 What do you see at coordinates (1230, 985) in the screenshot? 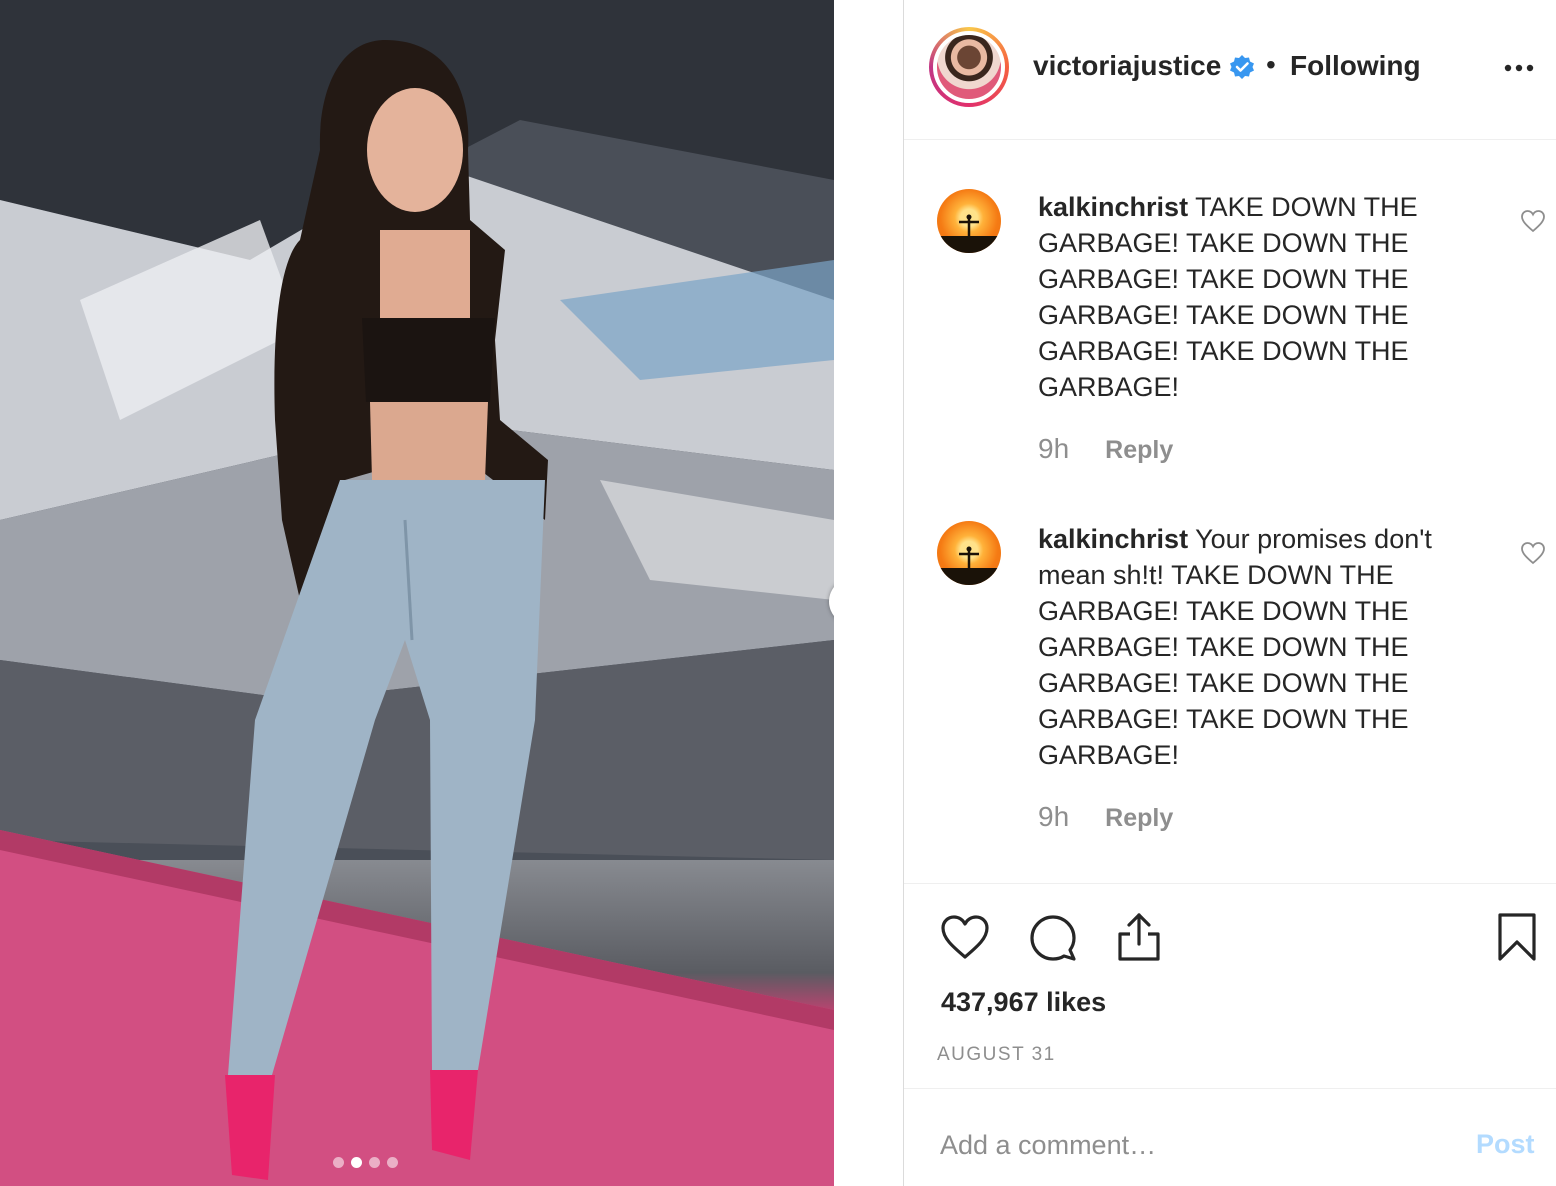
I see `post-actions: 437,967 likes AUGUST 31` at bounding box center [1230, 985].